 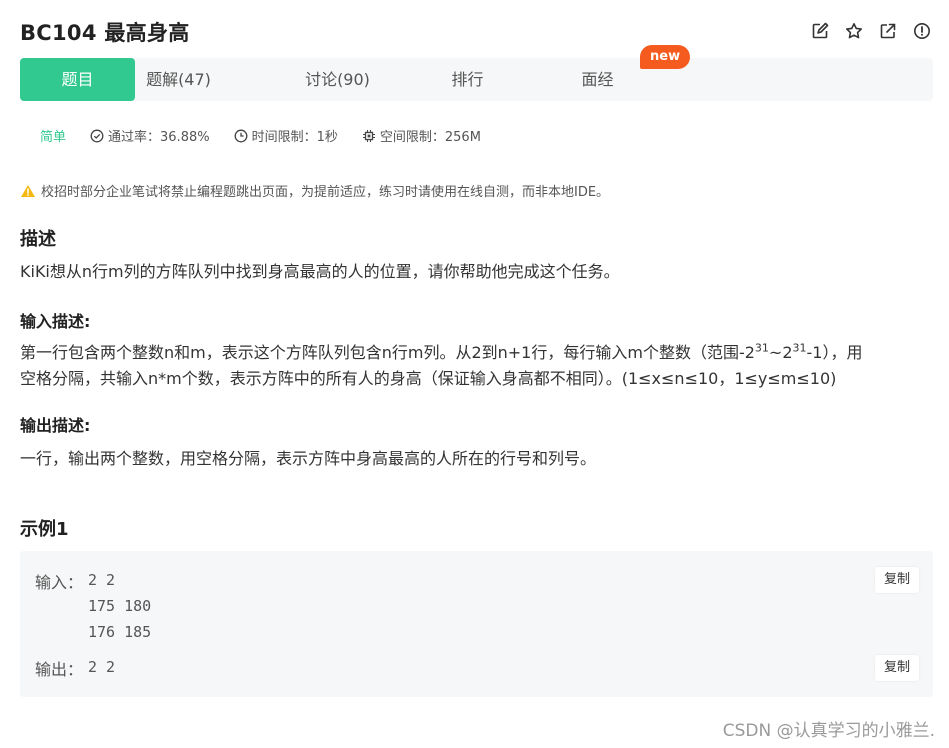 What do you see at coordinates (476, 31) in the screenshot?
I see `problem-header: BC104 最高身高` at bounding box center [476, 31].